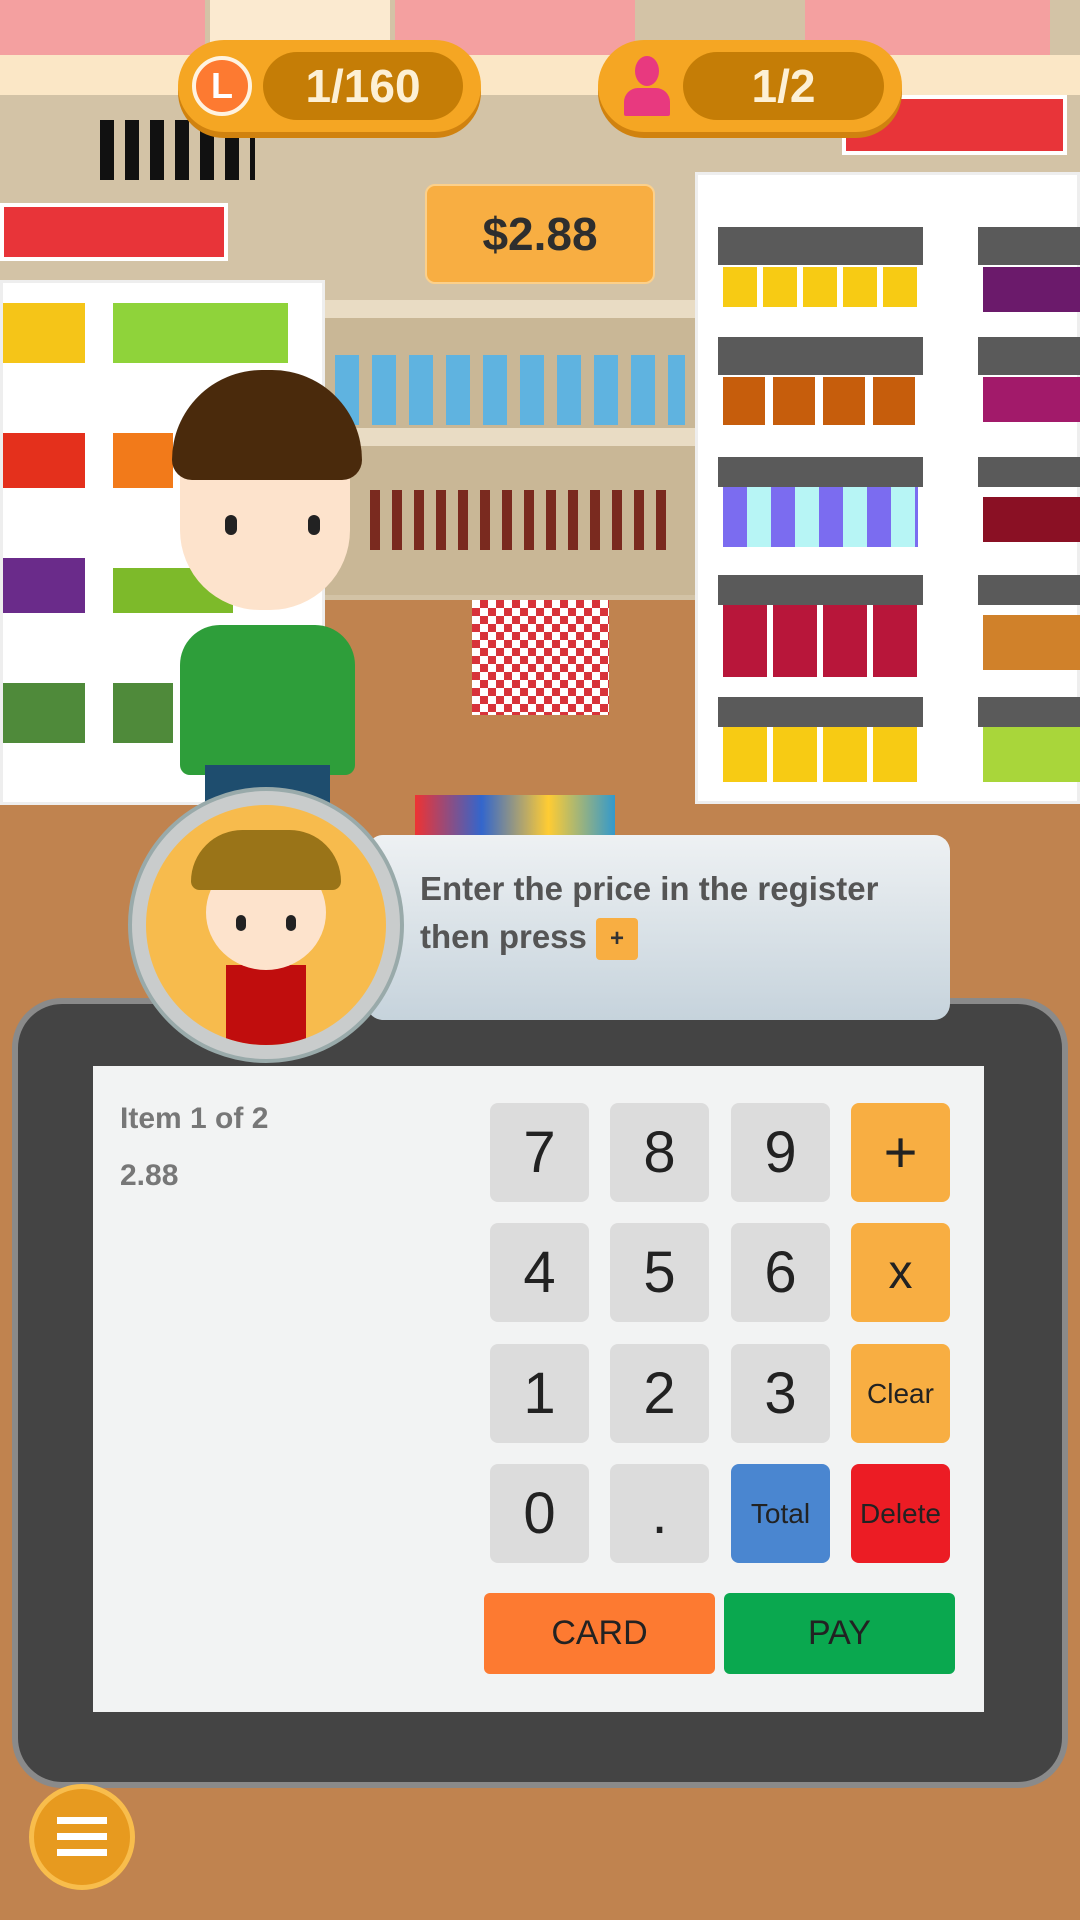  I want to click on key-total: Total, so click(780, 1513).